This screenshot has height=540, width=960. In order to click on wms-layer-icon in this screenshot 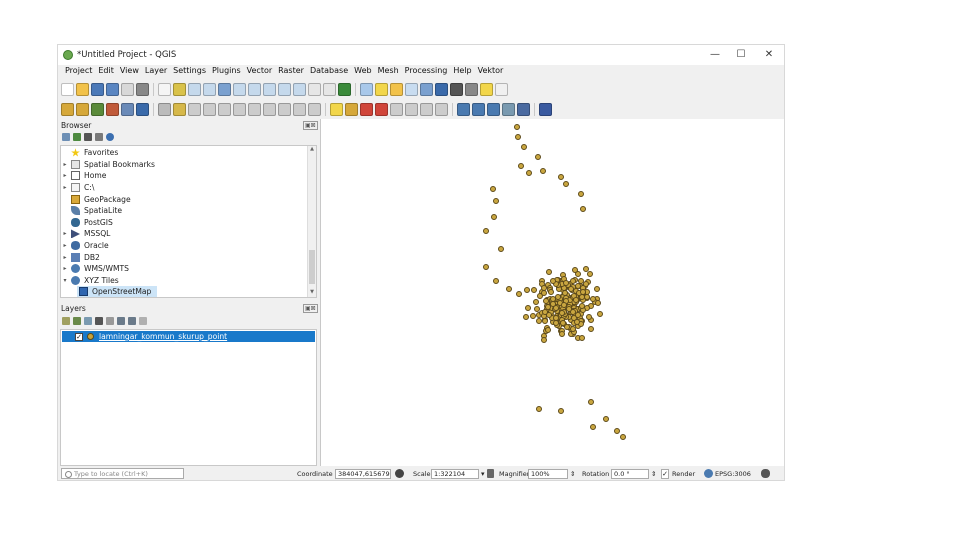, I will do `click(463, 109)`.